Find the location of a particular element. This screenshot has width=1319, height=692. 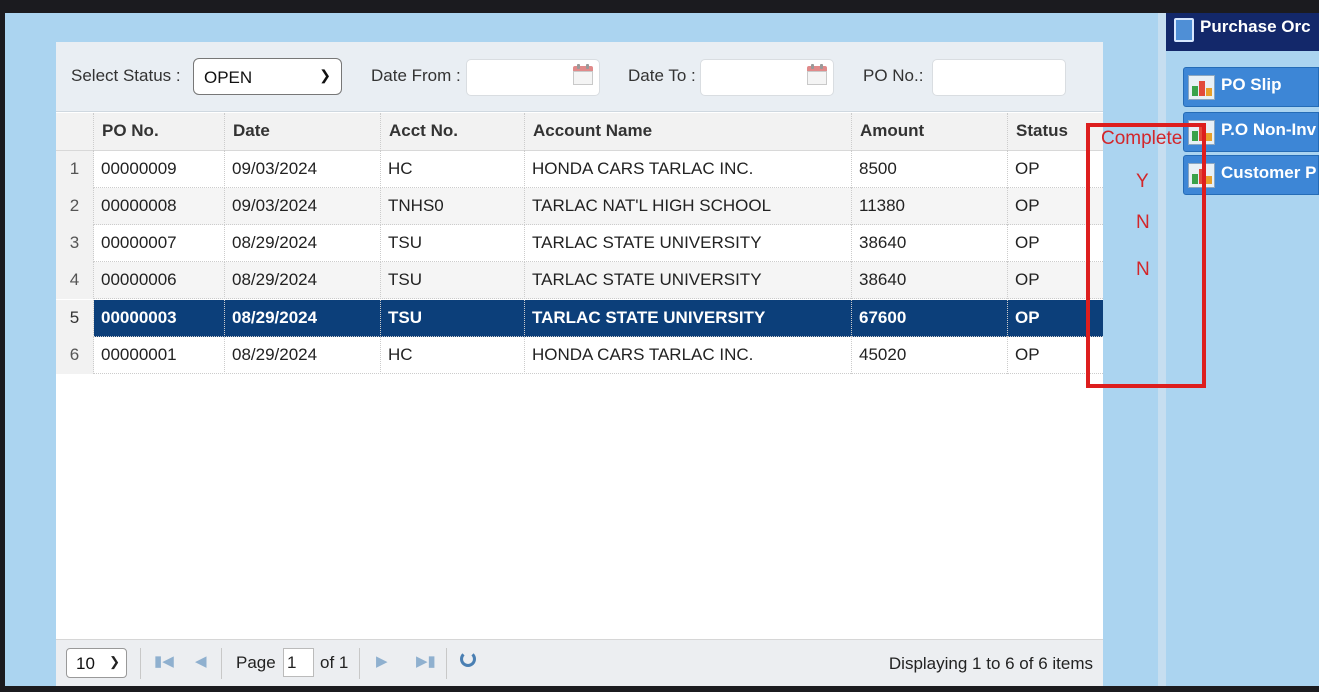

row-number: 2 is located at coordinates (75, 206).